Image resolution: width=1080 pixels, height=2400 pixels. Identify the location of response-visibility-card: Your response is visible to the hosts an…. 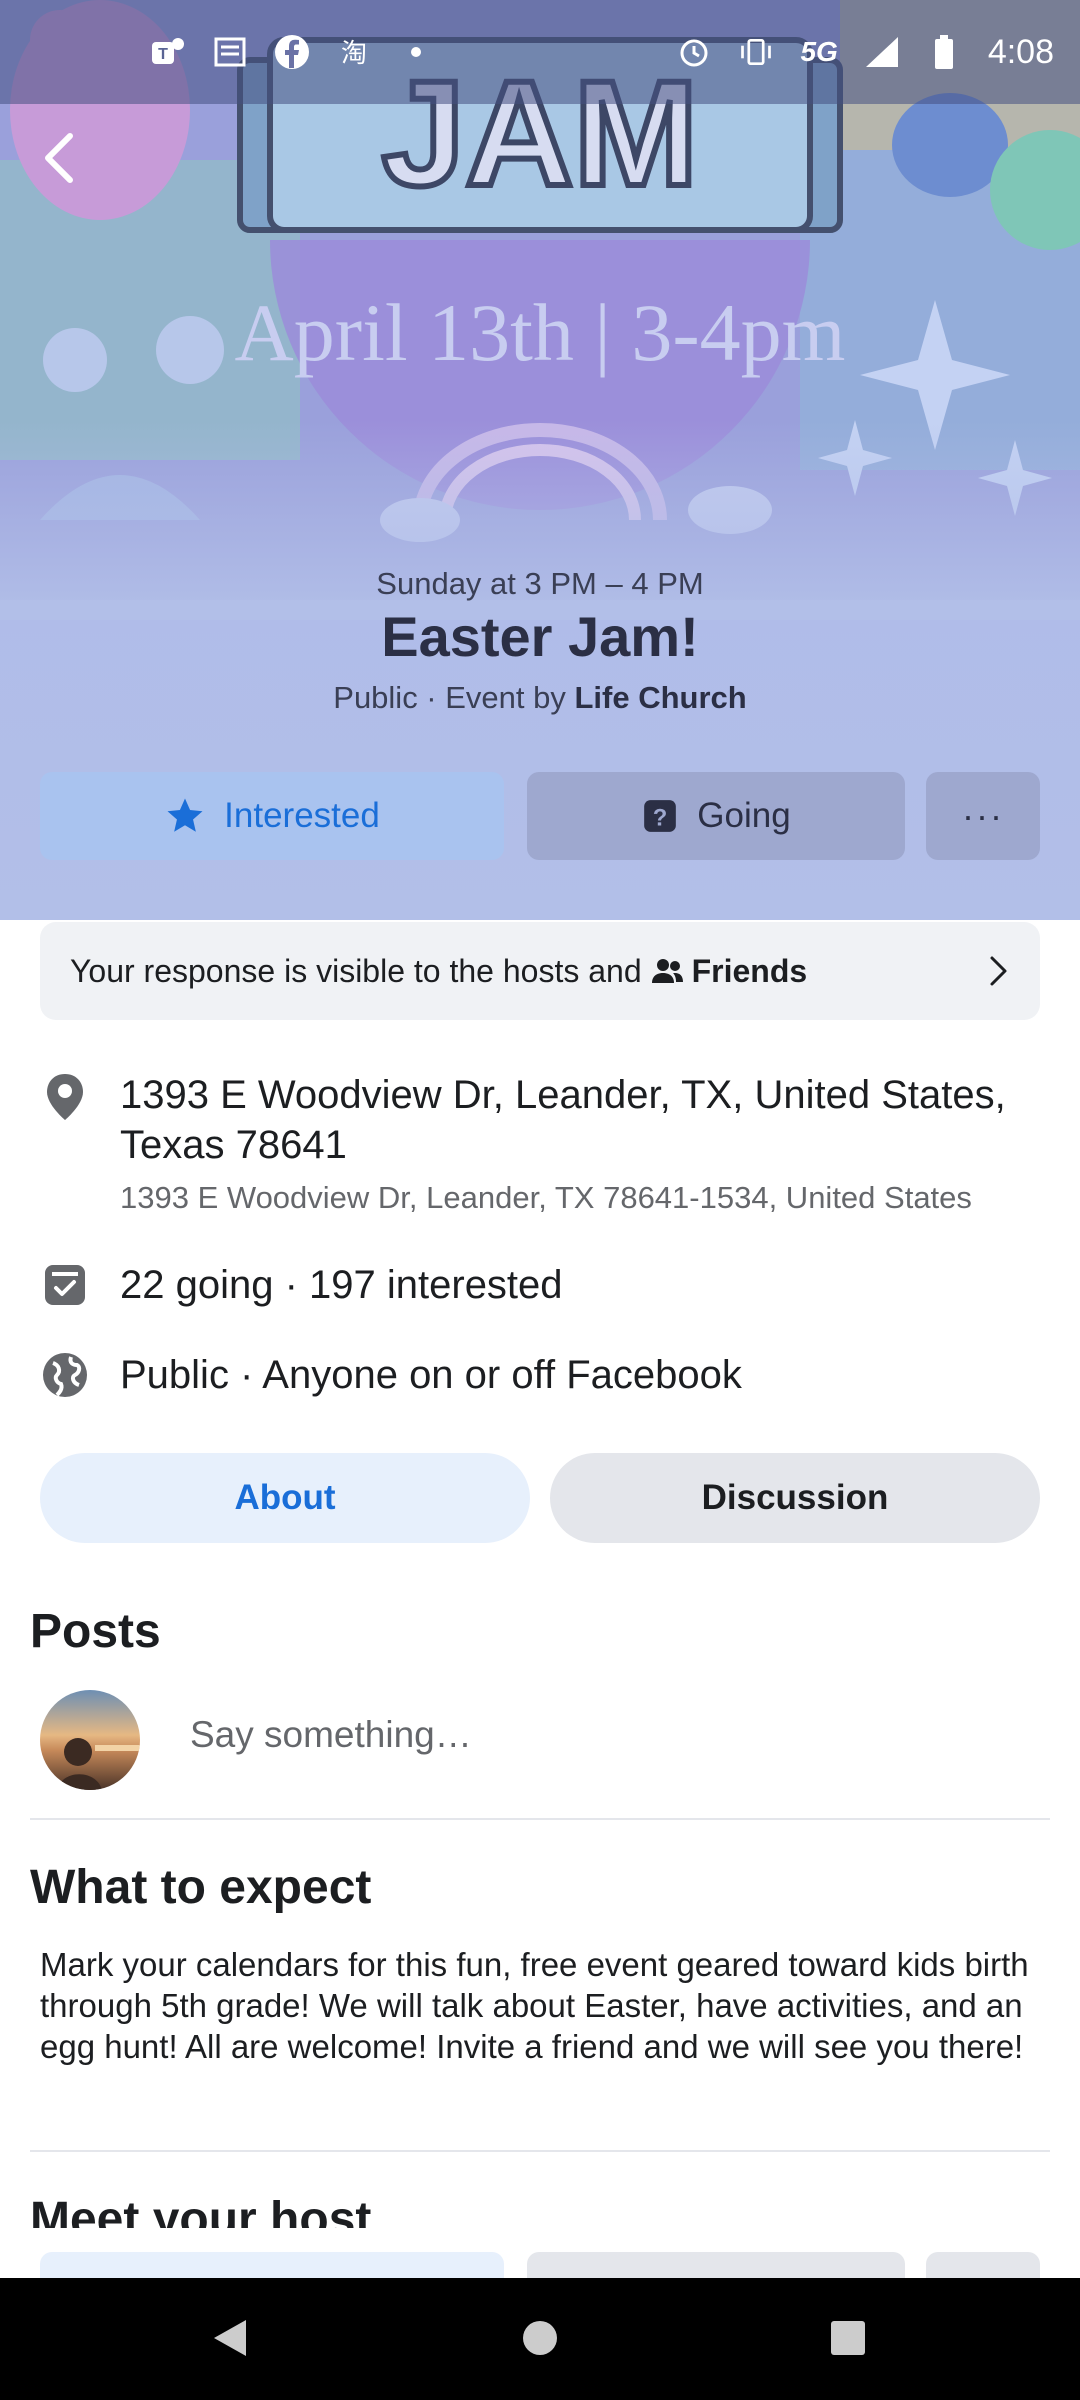
(540, 971).